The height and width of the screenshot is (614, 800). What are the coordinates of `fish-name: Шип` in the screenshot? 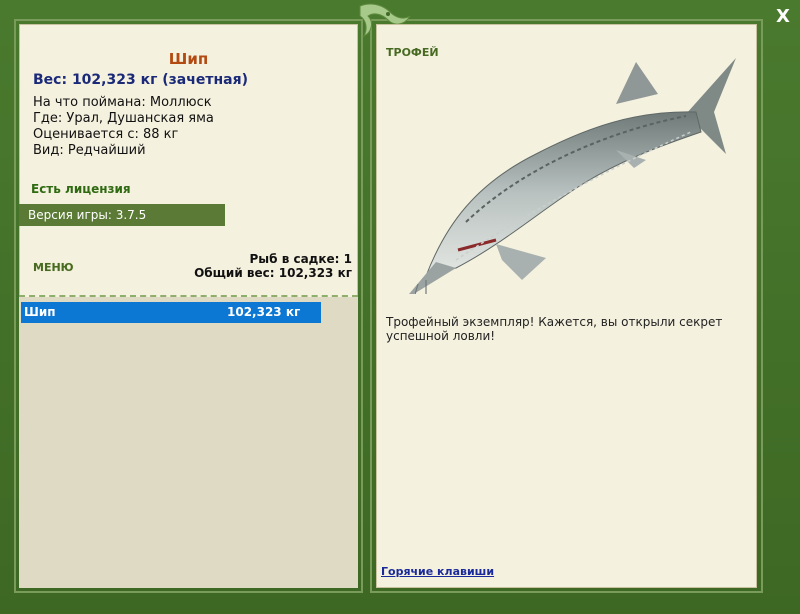 It's located at (188, 59).